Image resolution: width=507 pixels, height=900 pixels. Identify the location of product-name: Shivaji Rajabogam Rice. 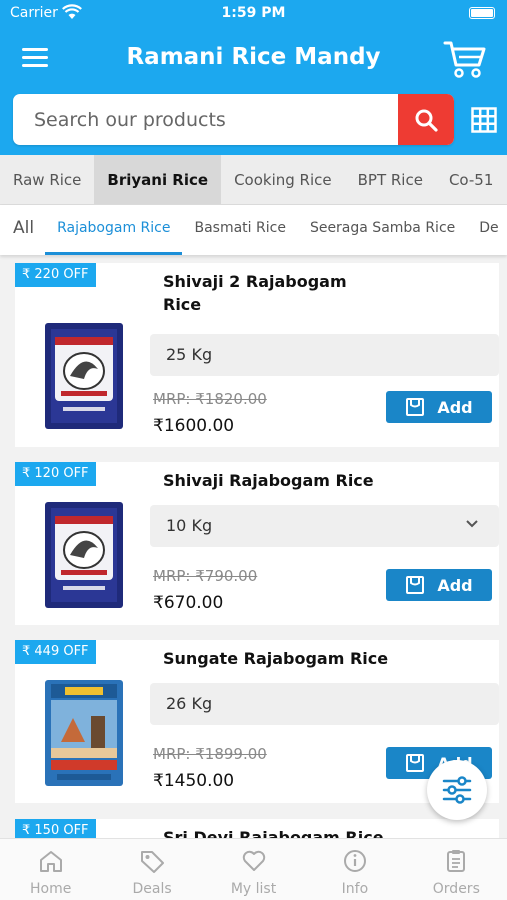
(268, 480).